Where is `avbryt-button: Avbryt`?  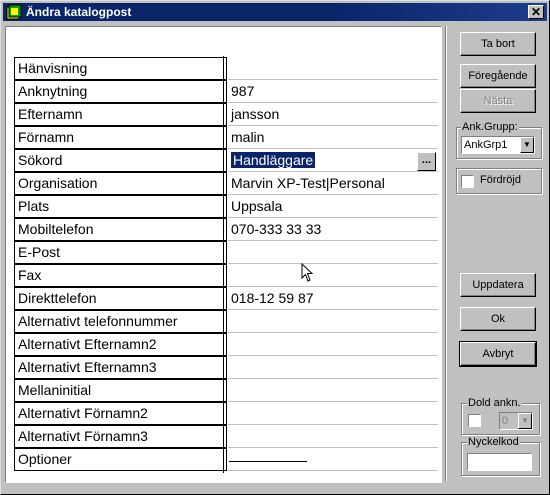
avbryt-button: Avbryt is located at coordinates (498, 354).